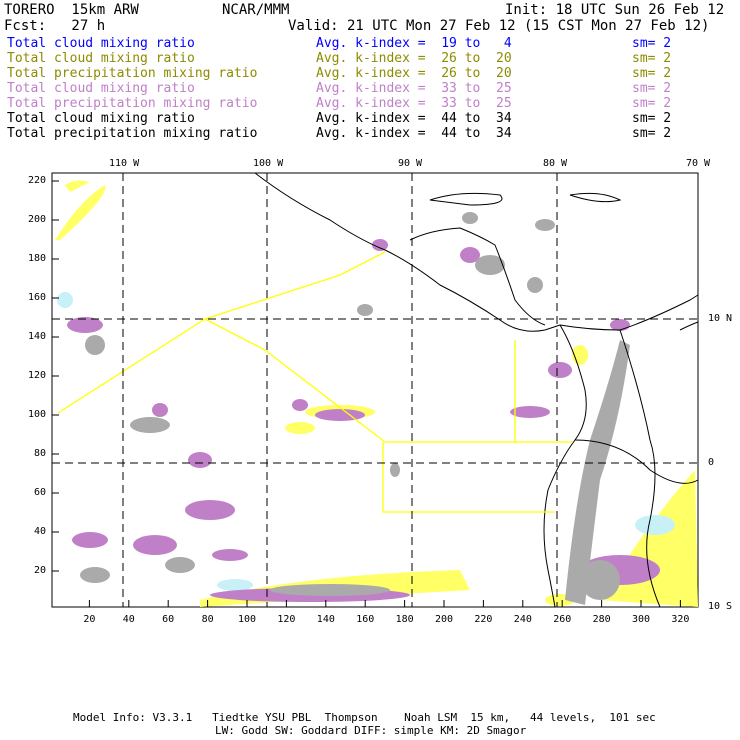 This screenshot has width=740, height=740. I want to click on longitude-label: 80 W, so click(555, 163).